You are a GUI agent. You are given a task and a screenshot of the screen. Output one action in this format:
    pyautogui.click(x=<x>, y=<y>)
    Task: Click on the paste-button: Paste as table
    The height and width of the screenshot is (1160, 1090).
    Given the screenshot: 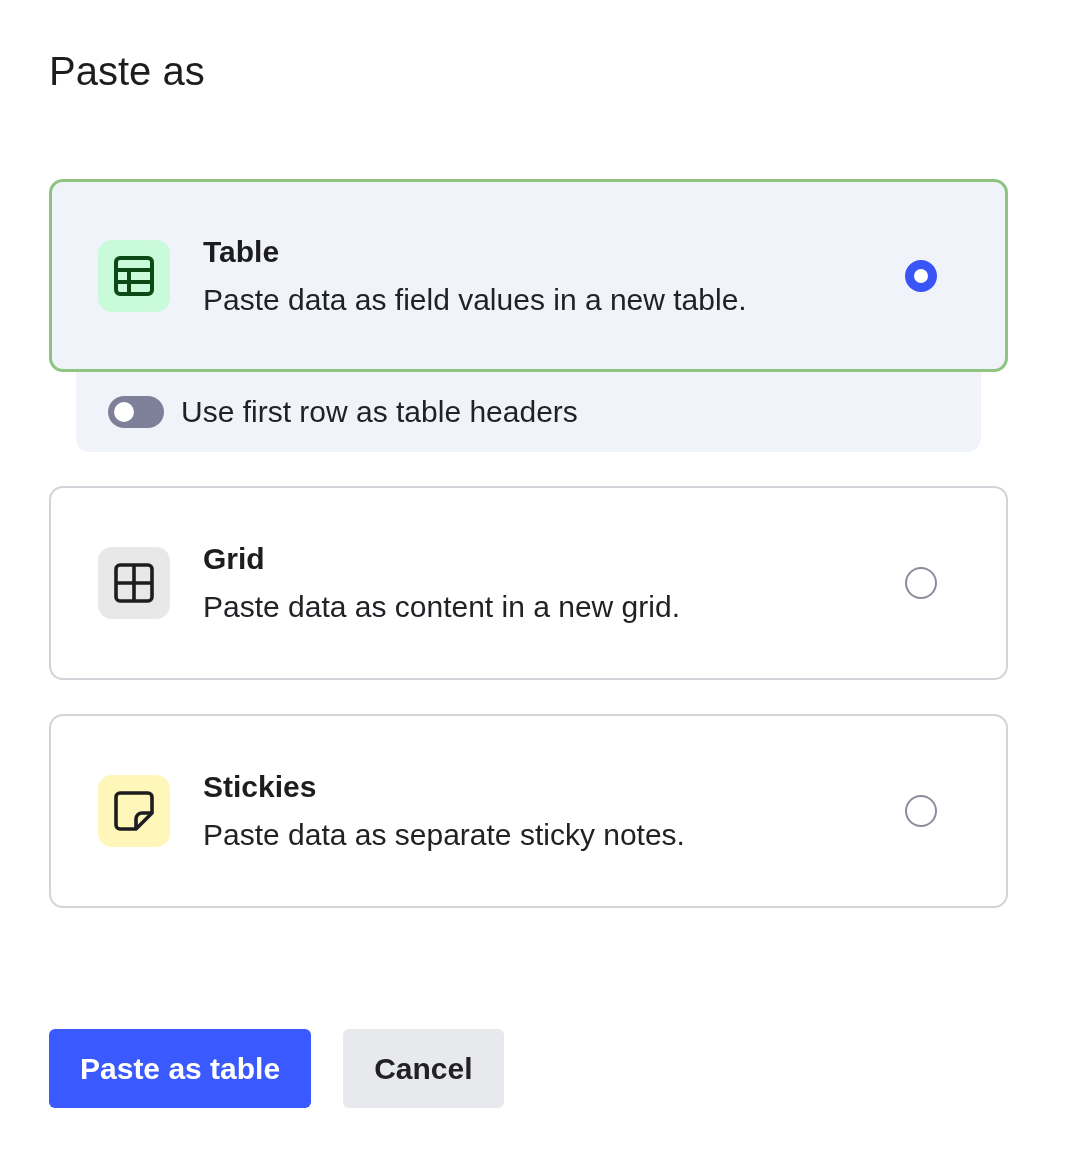 What is the action you would take?
    pyautogui.click(x=180, y=1068)
    